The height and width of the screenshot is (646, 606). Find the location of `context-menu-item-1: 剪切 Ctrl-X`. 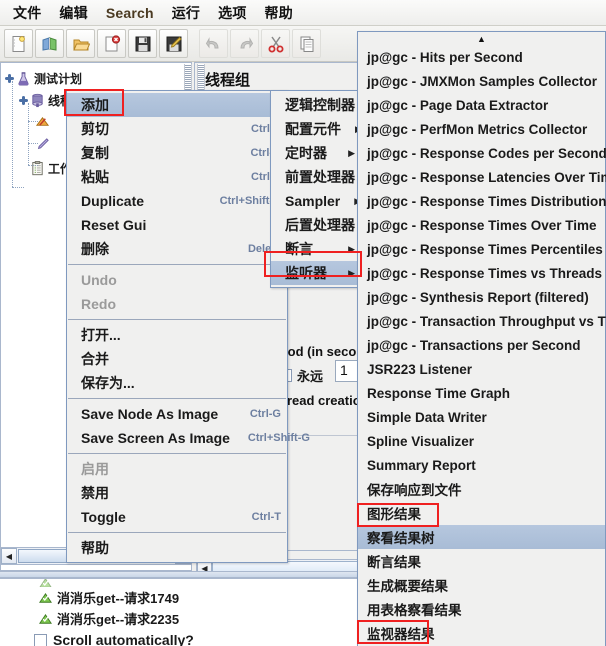

context-menu-item-1: 剪切 Ctrl-X is located at coordinates (177, 129).